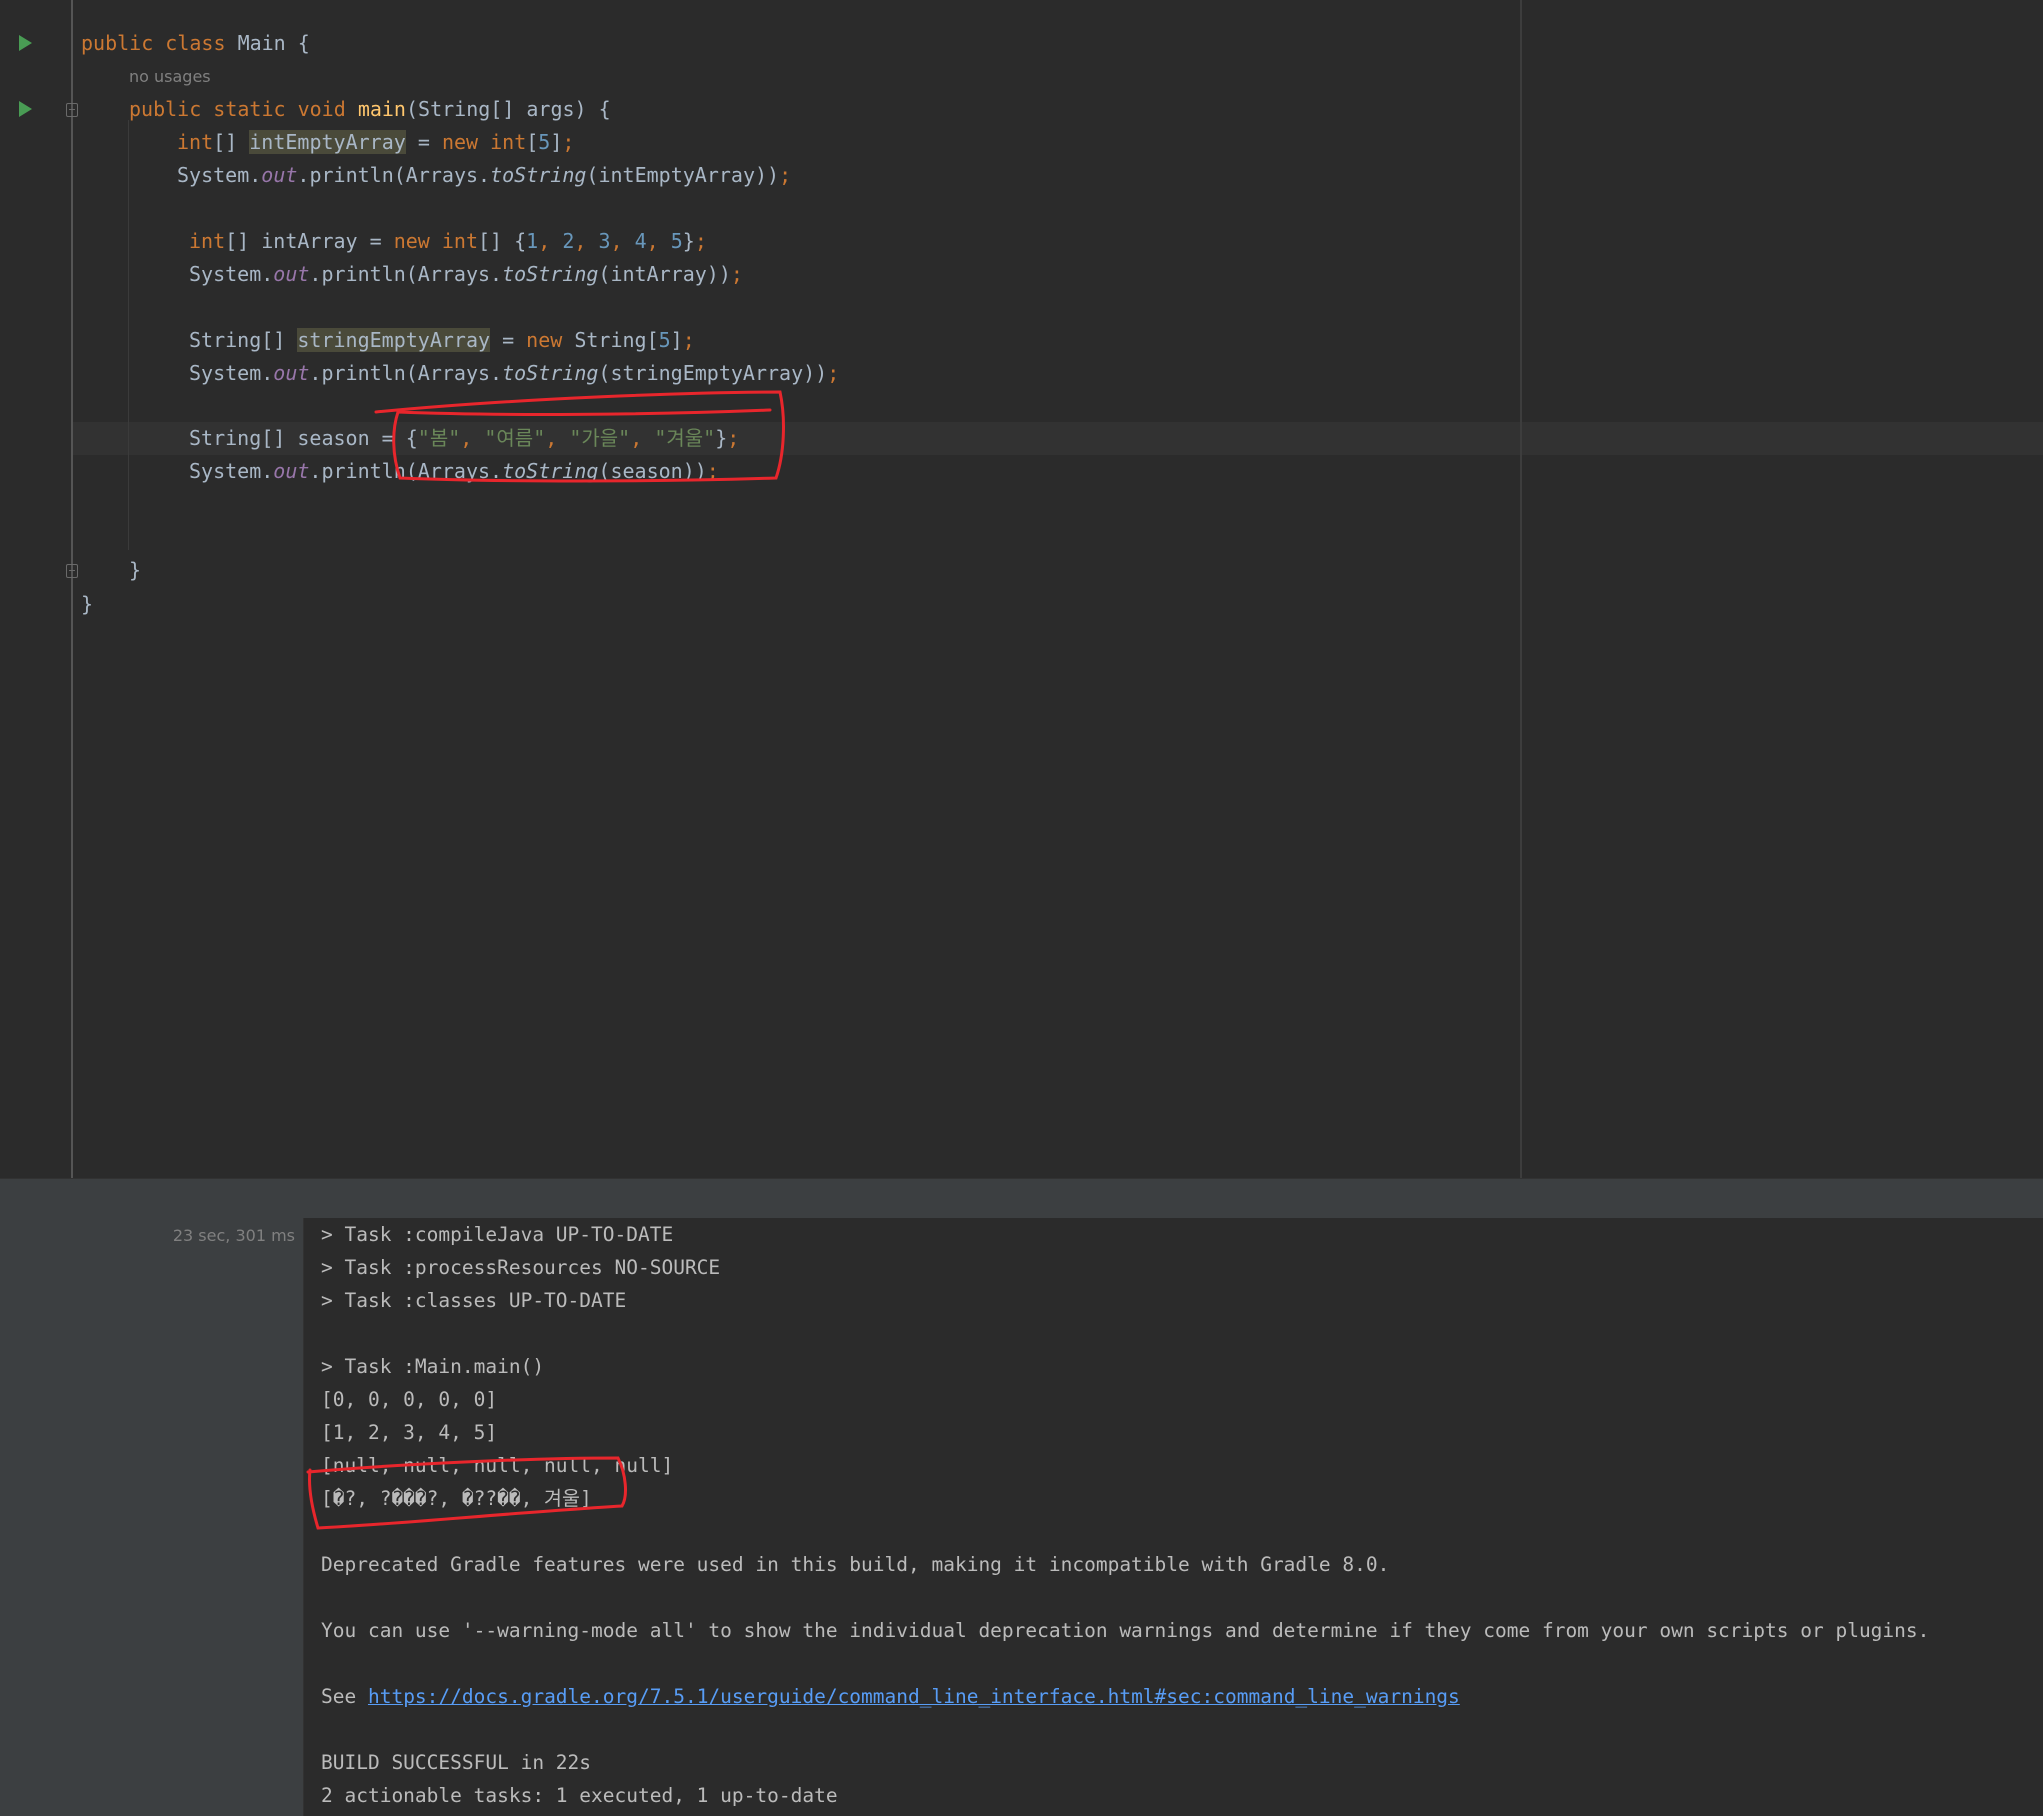 This screenshot has height=1816, width=2043. What do you see at coordinates (344, 1696) in the screenshot?
I see `see-prefix: See` at bounding box center [344, 1696].